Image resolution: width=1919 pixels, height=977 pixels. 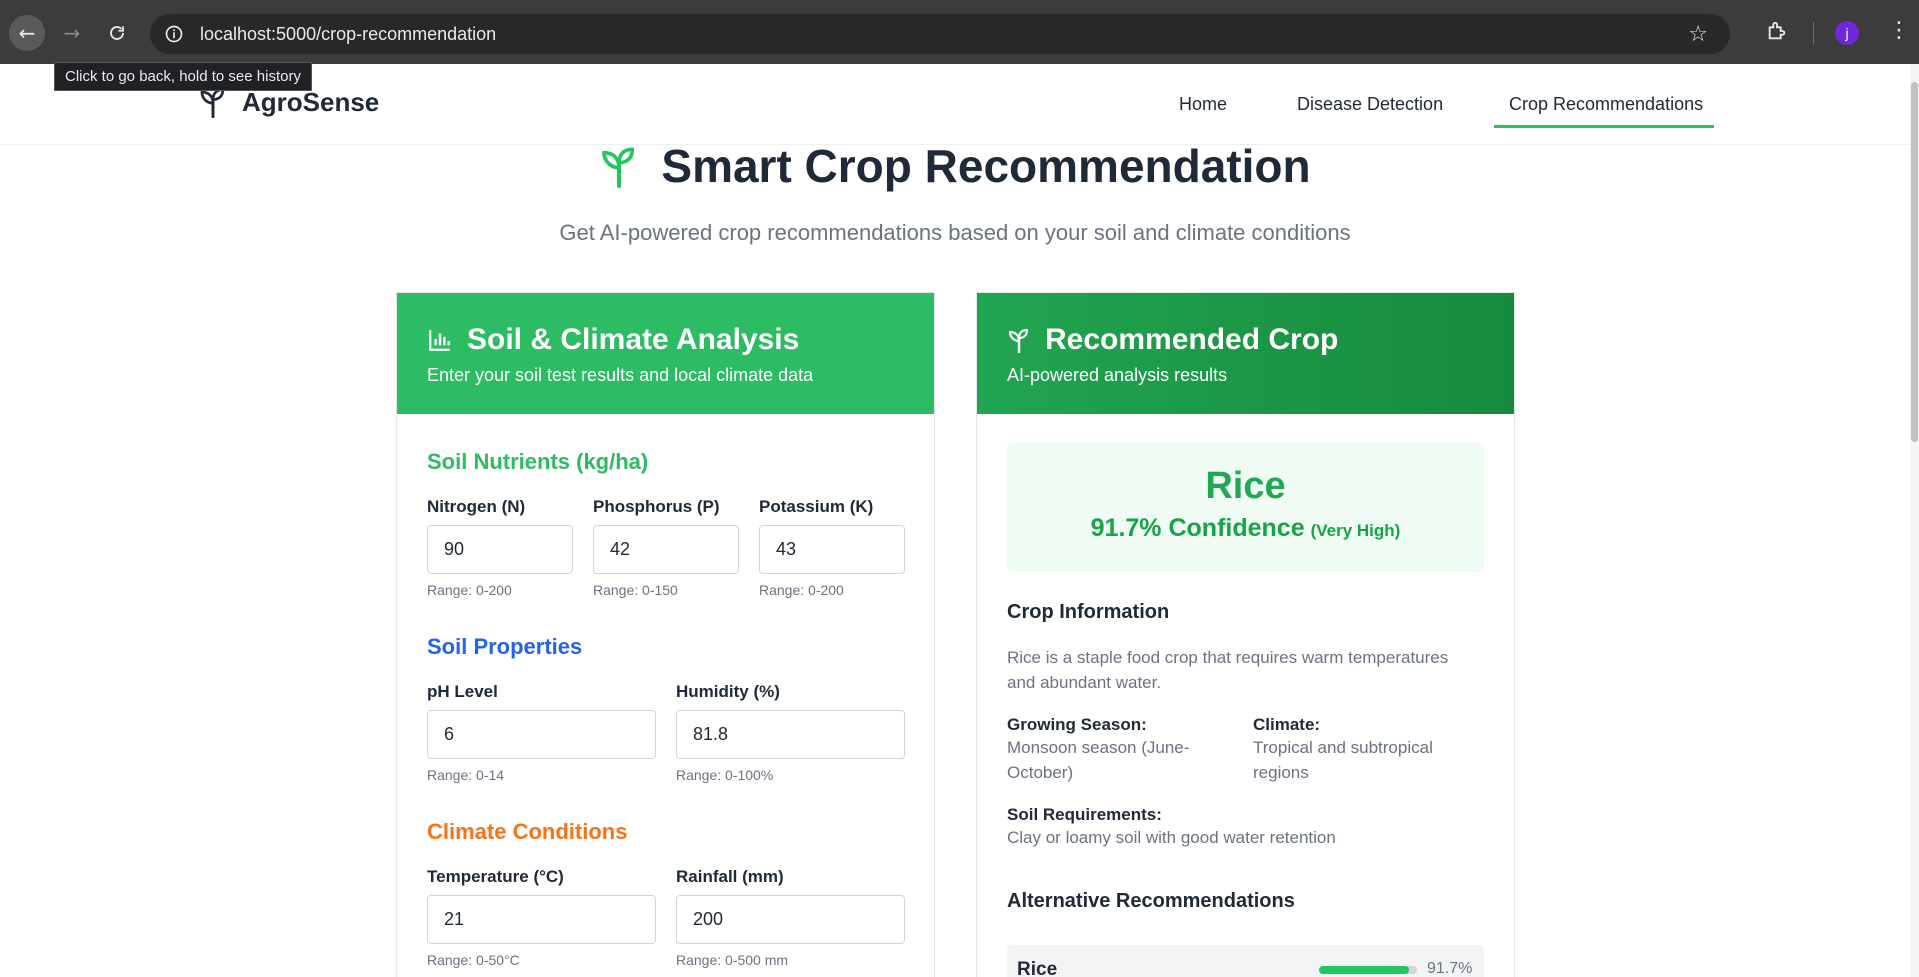 I want to click on profile-avatar: j, so click(x=1847, y=33).